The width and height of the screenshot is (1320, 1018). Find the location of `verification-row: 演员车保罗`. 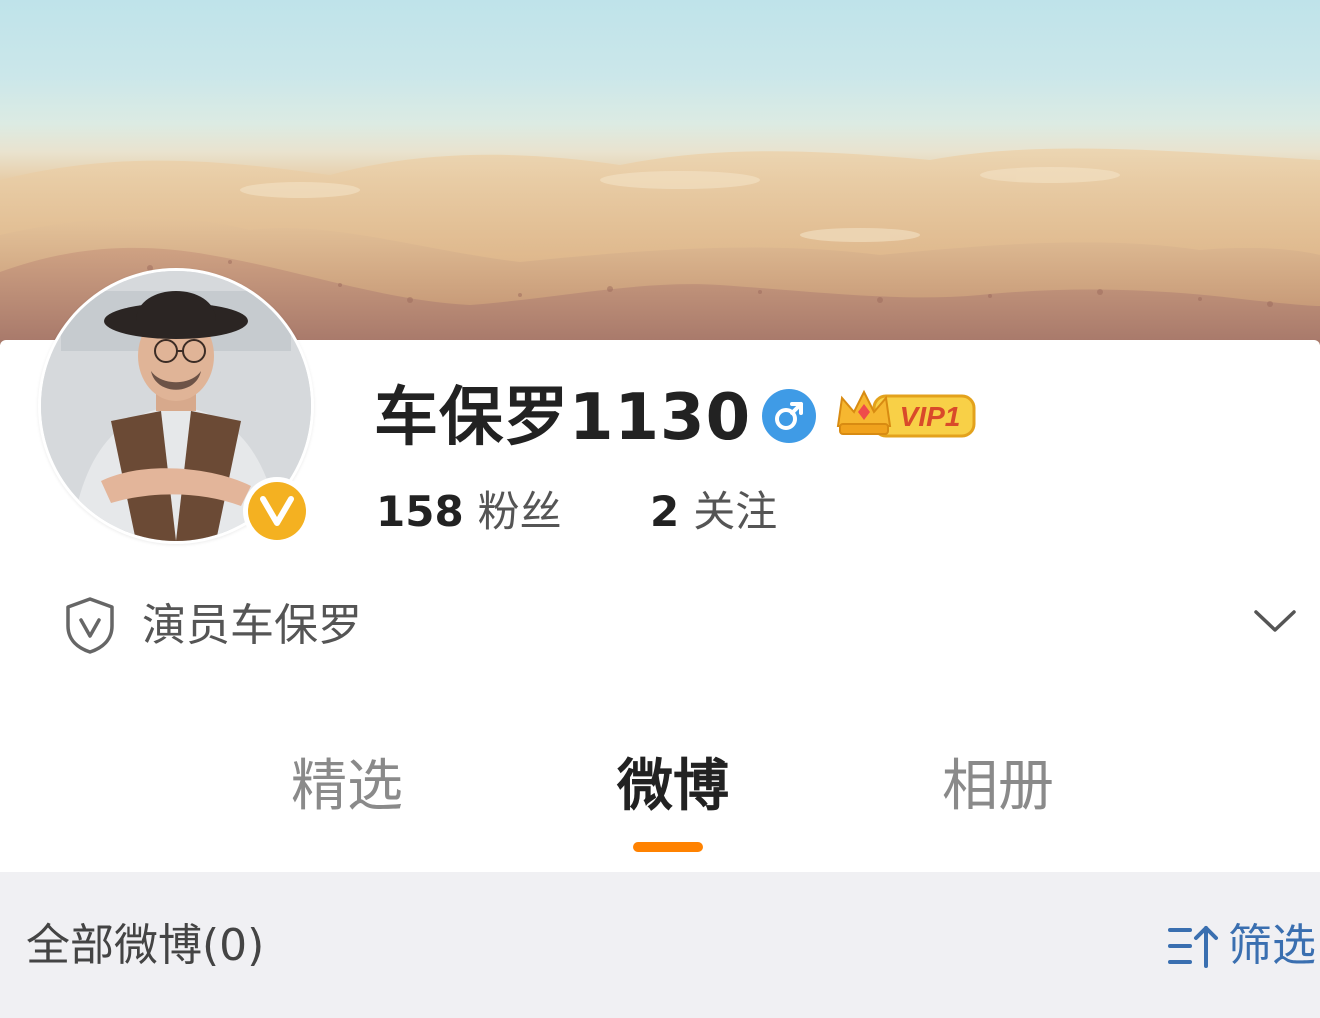

verification-row: 演员车保罗 is located at coordinates (685, 627).